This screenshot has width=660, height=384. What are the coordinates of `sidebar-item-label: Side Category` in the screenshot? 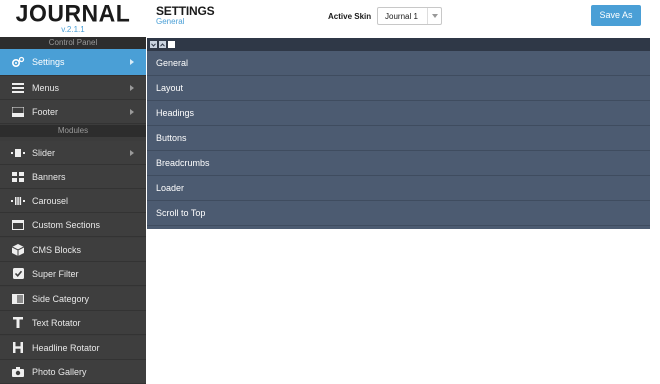 It's located at (61, 298).